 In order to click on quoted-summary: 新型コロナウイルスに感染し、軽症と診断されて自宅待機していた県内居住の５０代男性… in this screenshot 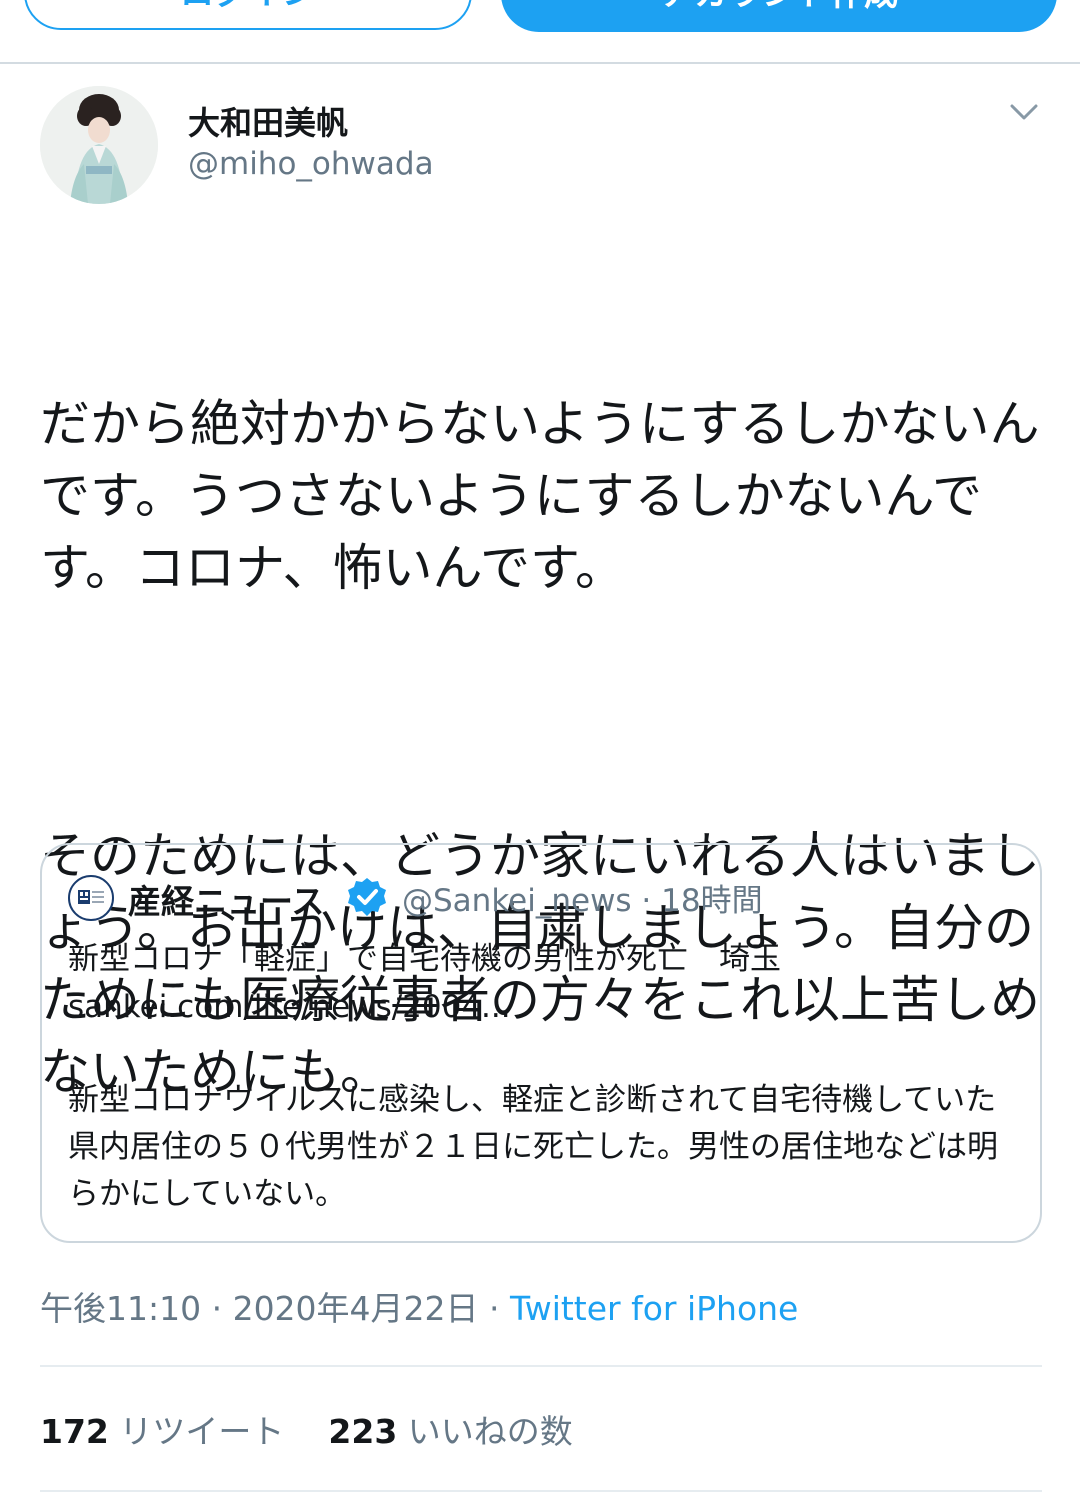, I will do `click(533, 1147)`.